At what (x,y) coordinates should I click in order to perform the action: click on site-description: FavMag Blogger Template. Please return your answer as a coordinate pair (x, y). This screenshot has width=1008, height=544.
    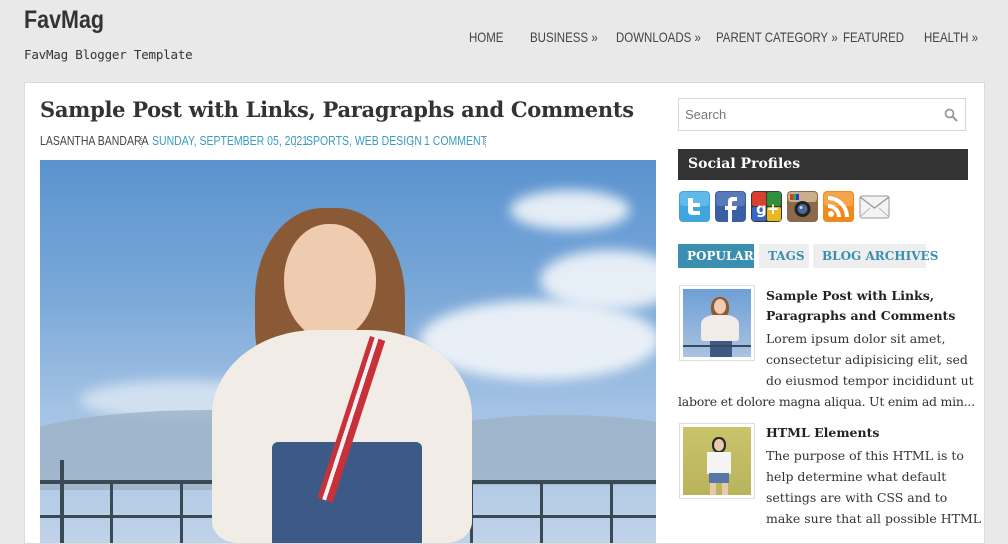
    Looking at the image, I should click on (108, 54).